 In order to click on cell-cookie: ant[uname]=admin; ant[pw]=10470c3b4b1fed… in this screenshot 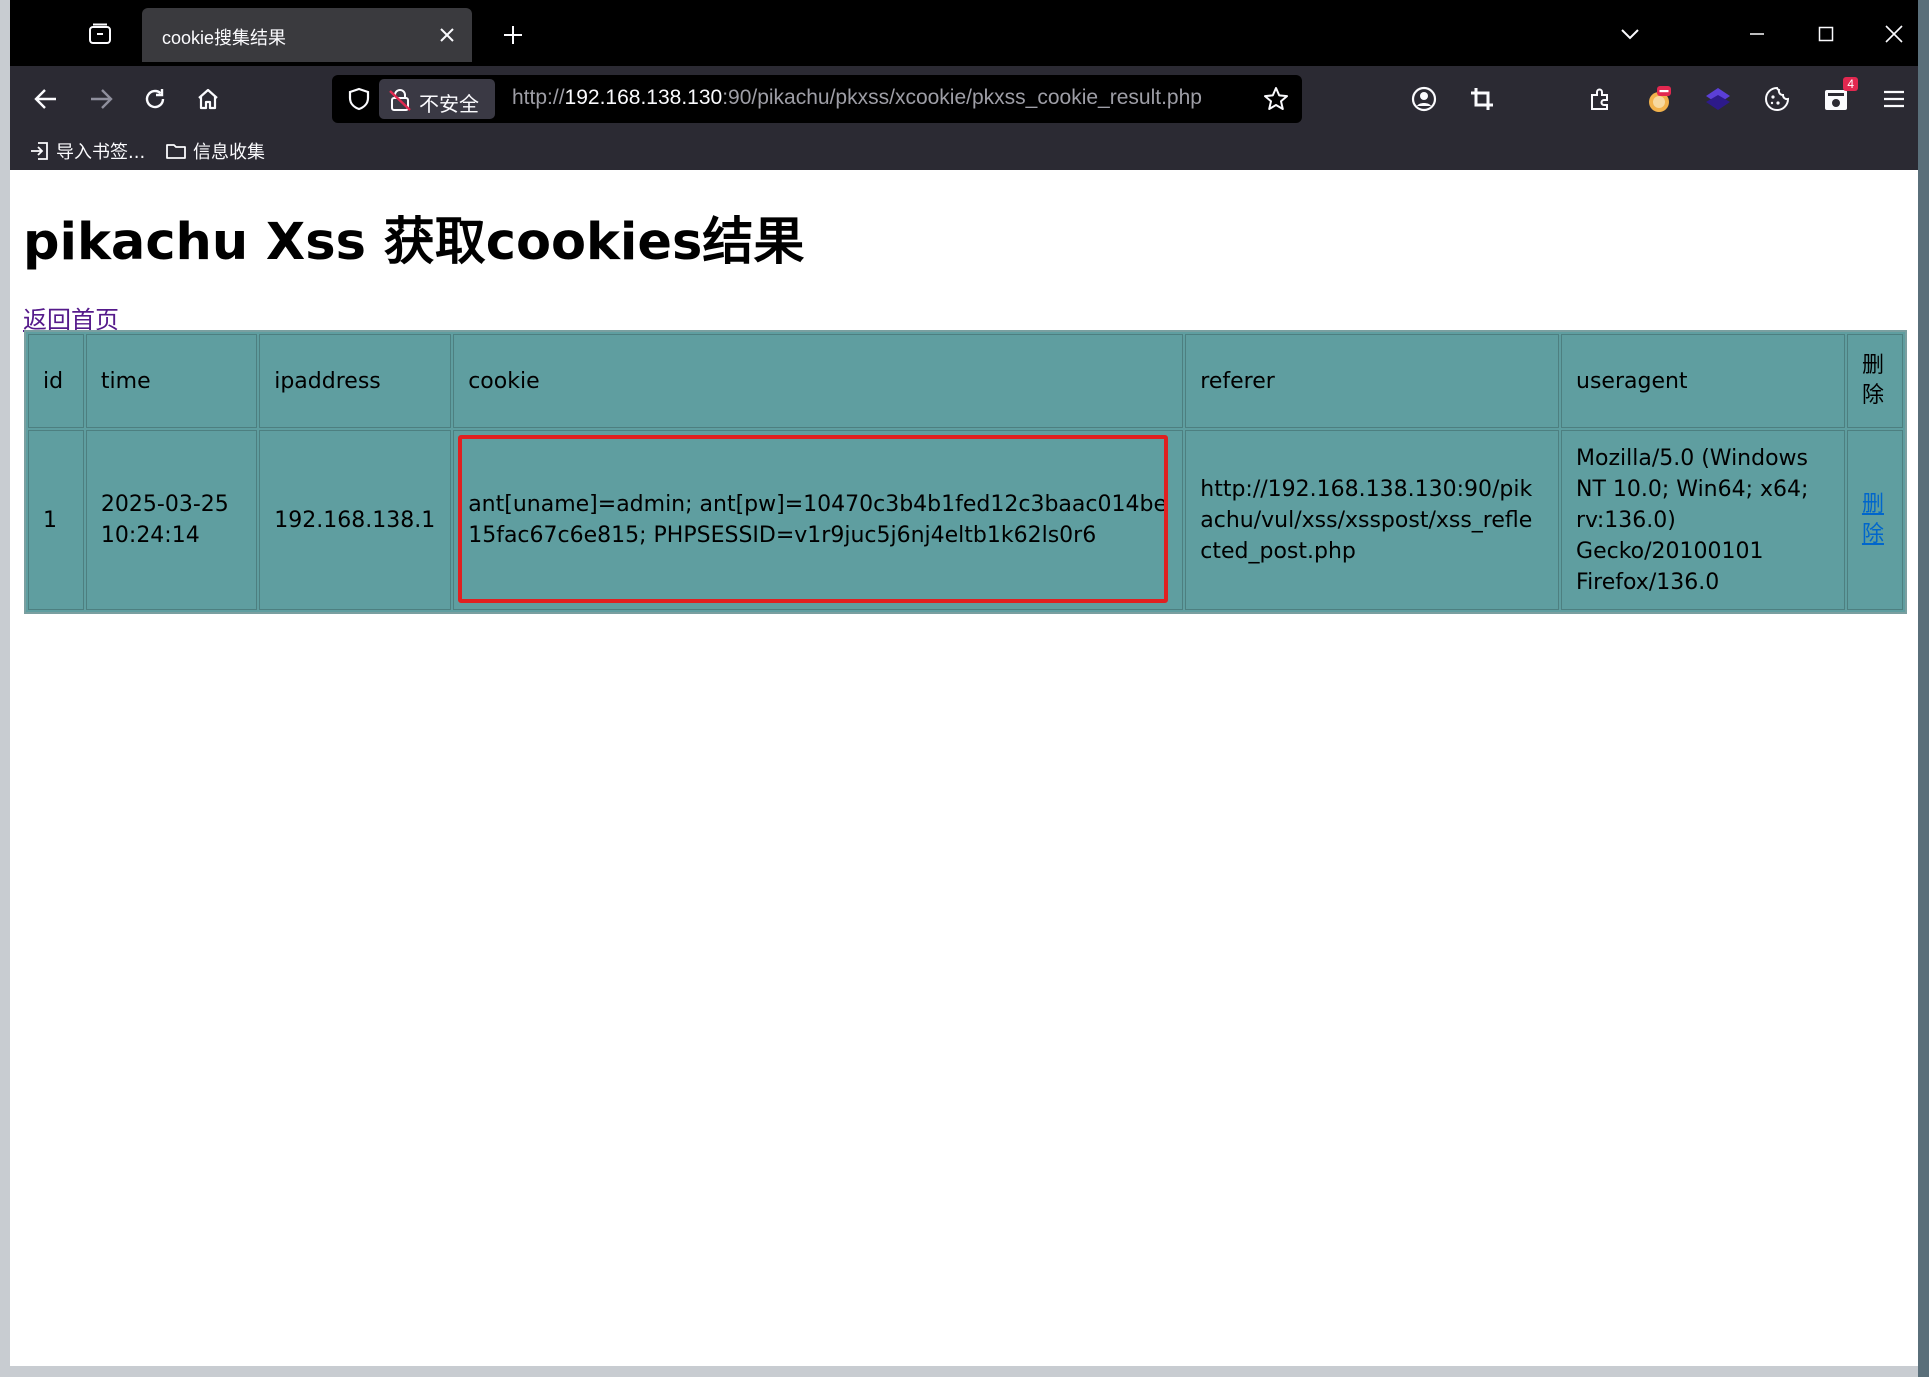, I will do `click(818, 520)`.